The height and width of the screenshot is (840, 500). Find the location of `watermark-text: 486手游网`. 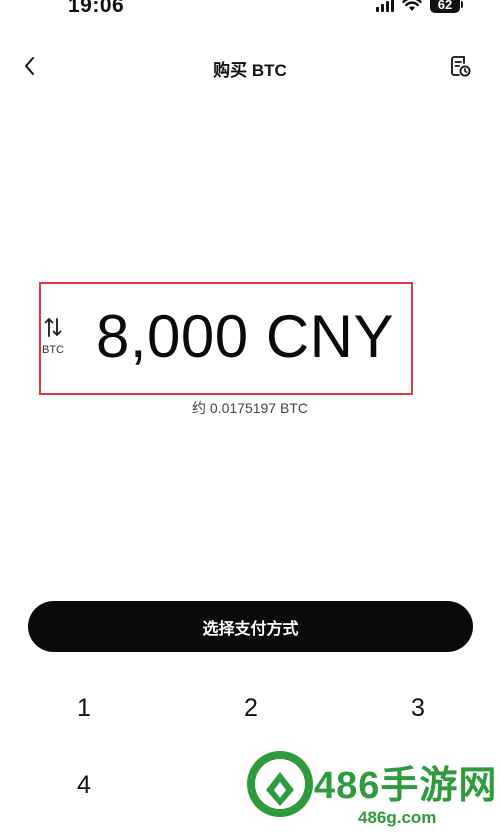

watermark-text: 486手游网 is located at coordinates (406, 786).